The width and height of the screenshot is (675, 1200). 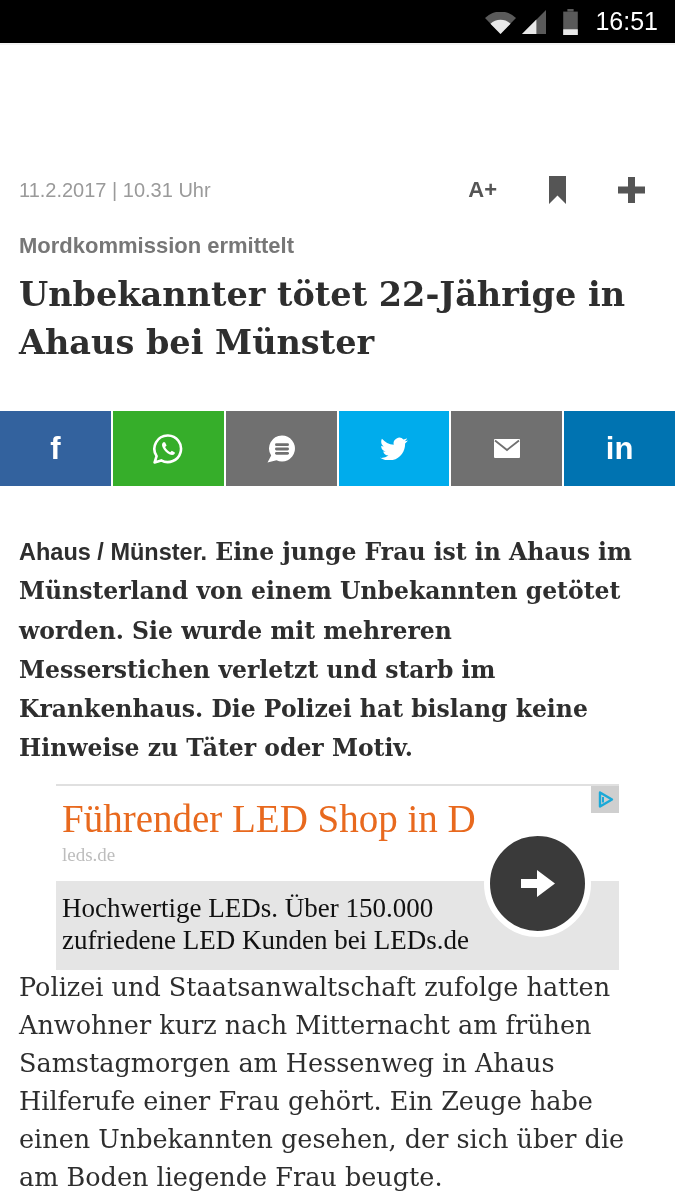 What do you see at coordinates (537, 883) in the screenshot?
I see `arrow-icon` at bounding box center [537, 883].